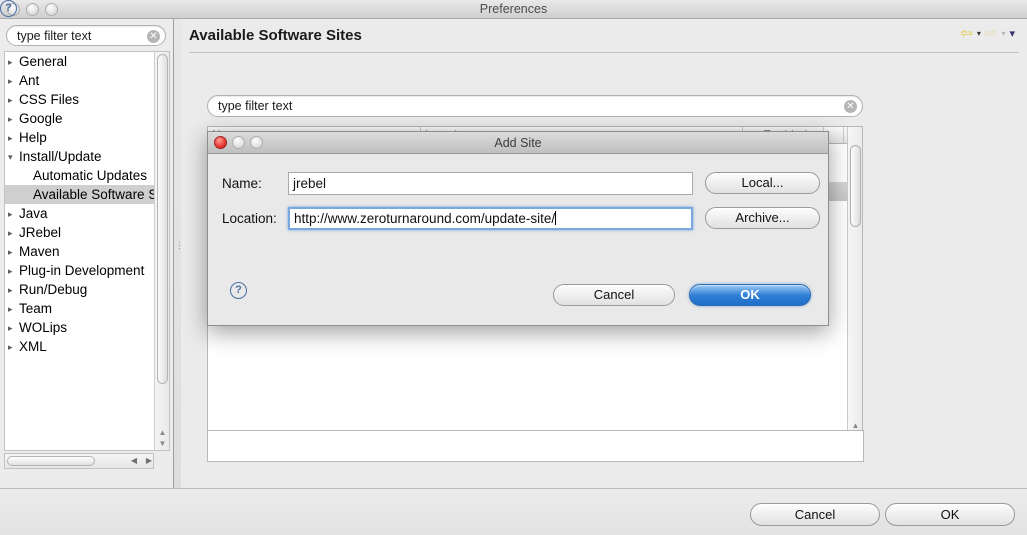 The width and height of the screenshot is (1027, 535). What do you see at coordinates (134, 461) in the screenshot?
I see `scroll-left-icon: ◀` at bounding box center [134, 461].